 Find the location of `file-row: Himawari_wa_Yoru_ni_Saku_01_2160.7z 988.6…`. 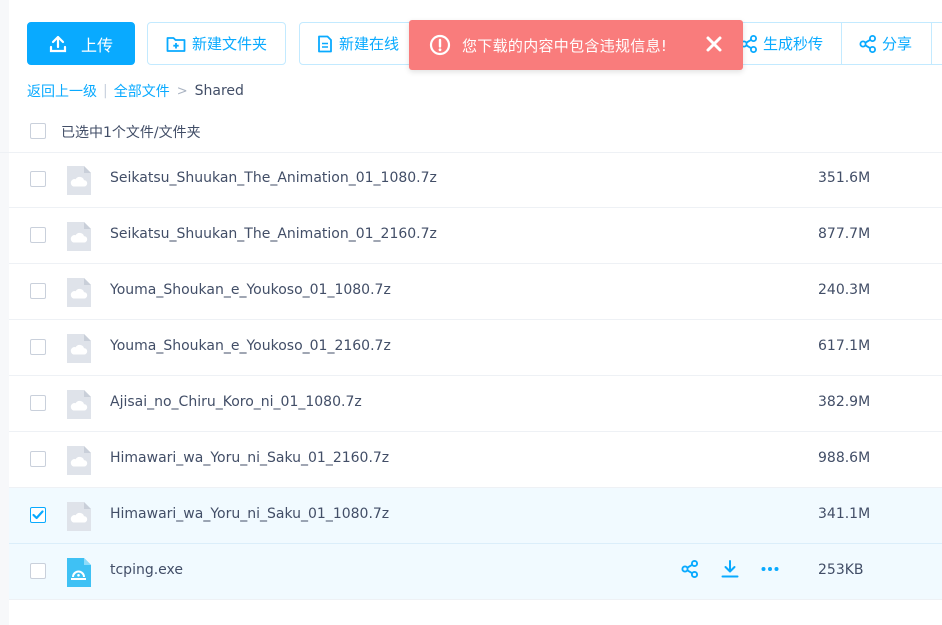

file-row: Himawari_wa_Yoru_ni_Saku_01_2160.7z 988.6… is located at coordinates (475, 460).